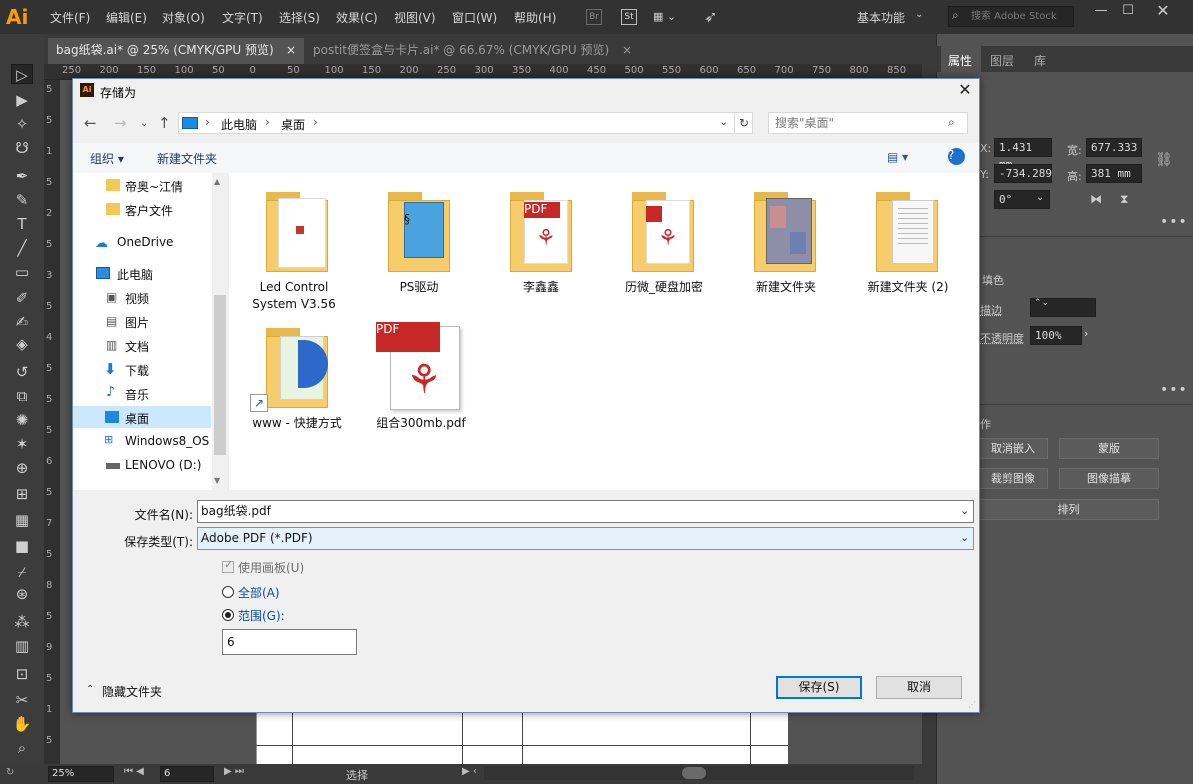 Image resolution: width=1193 pixels, height=784 pixels. Describe the element at coordinates (1096, 199) in the screenshot. I see `flip-horizontal-icon: ⧓` at that location.